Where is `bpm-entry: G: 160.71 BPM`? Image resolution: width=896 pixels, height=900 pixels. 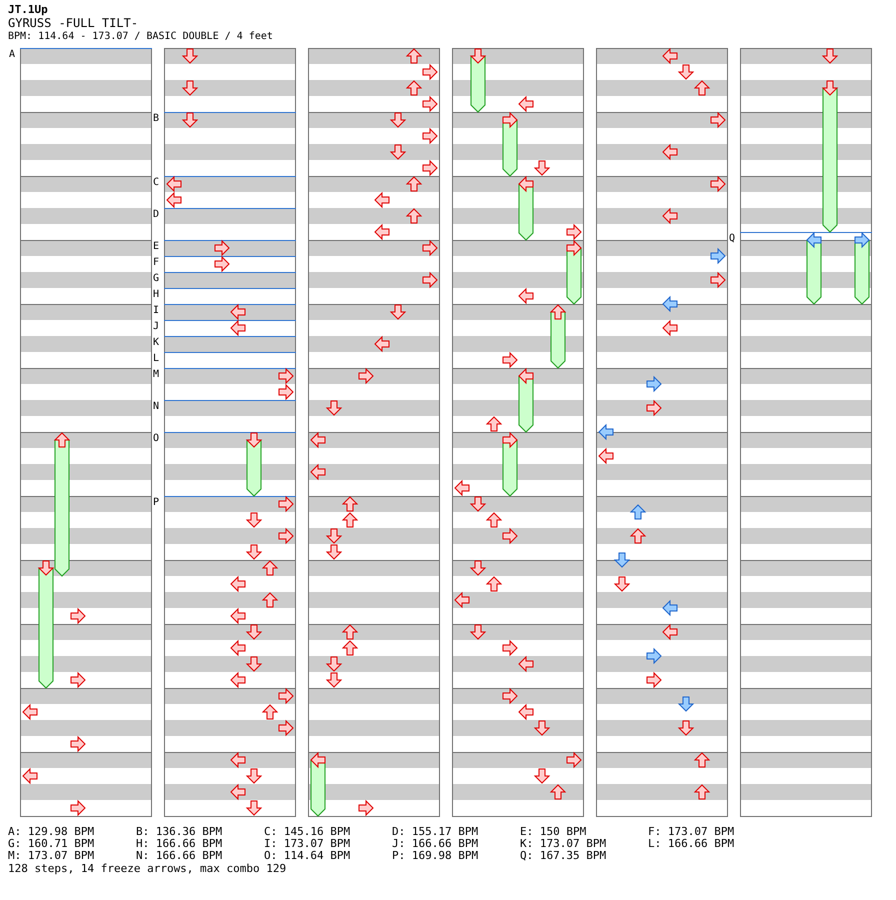
bpm-entry: G: 160.71 BPM is located at coordinates (51, 843).